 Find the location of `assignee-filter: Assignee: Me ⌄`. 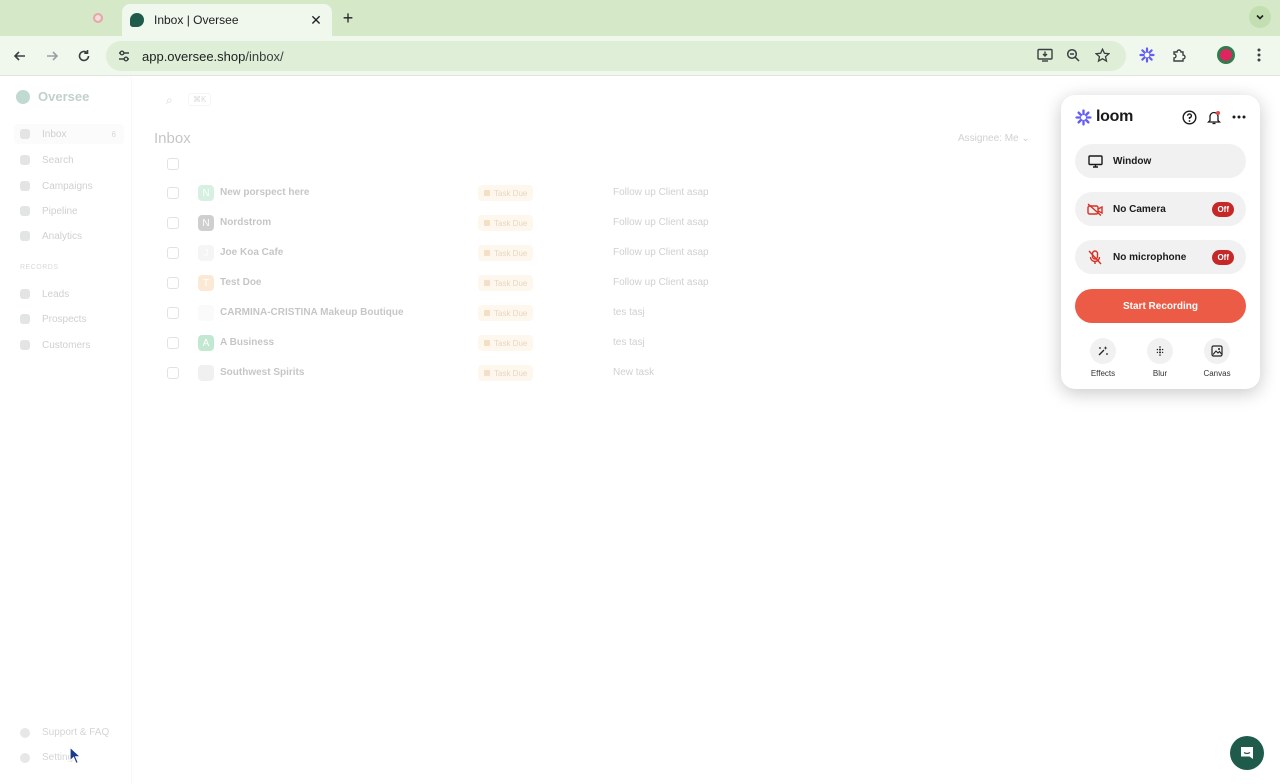

assignee-filter: Assignee: Me ⌄ is located at coordinates (994, 138).